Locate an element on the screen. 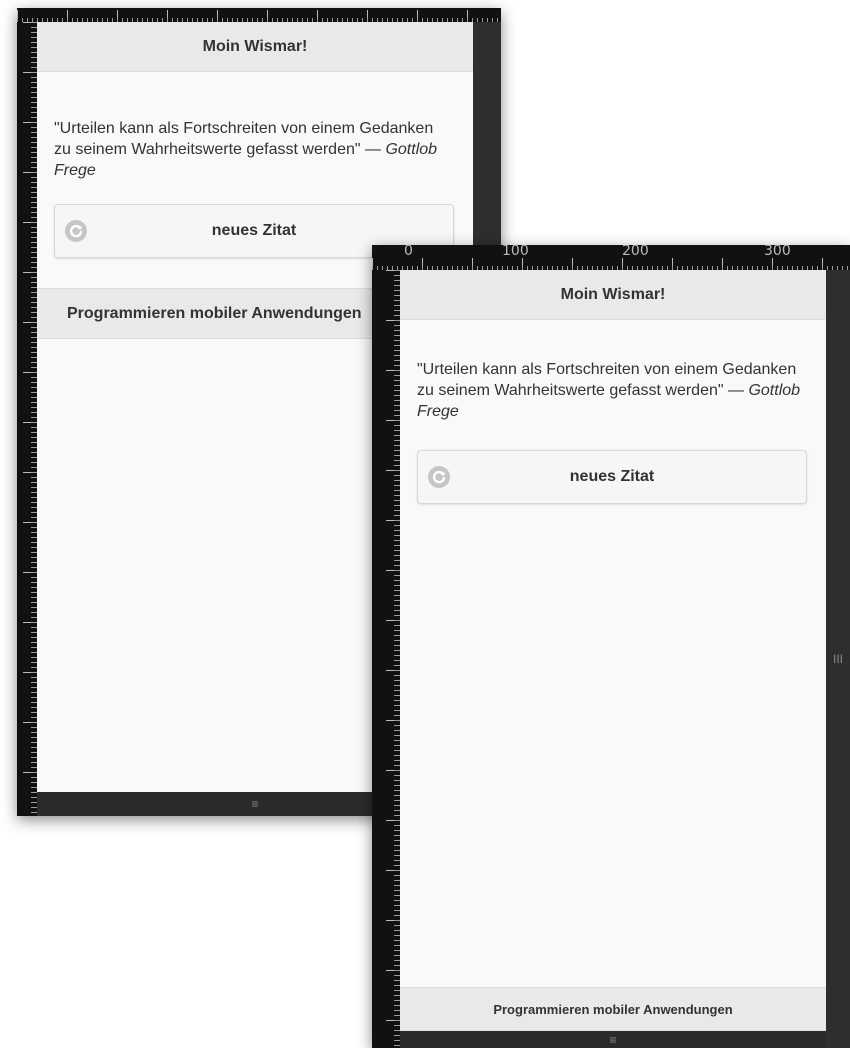 This screenshot has height=1048, width=850. ruler-label-100: 100 is located at coordinates (515, 252).